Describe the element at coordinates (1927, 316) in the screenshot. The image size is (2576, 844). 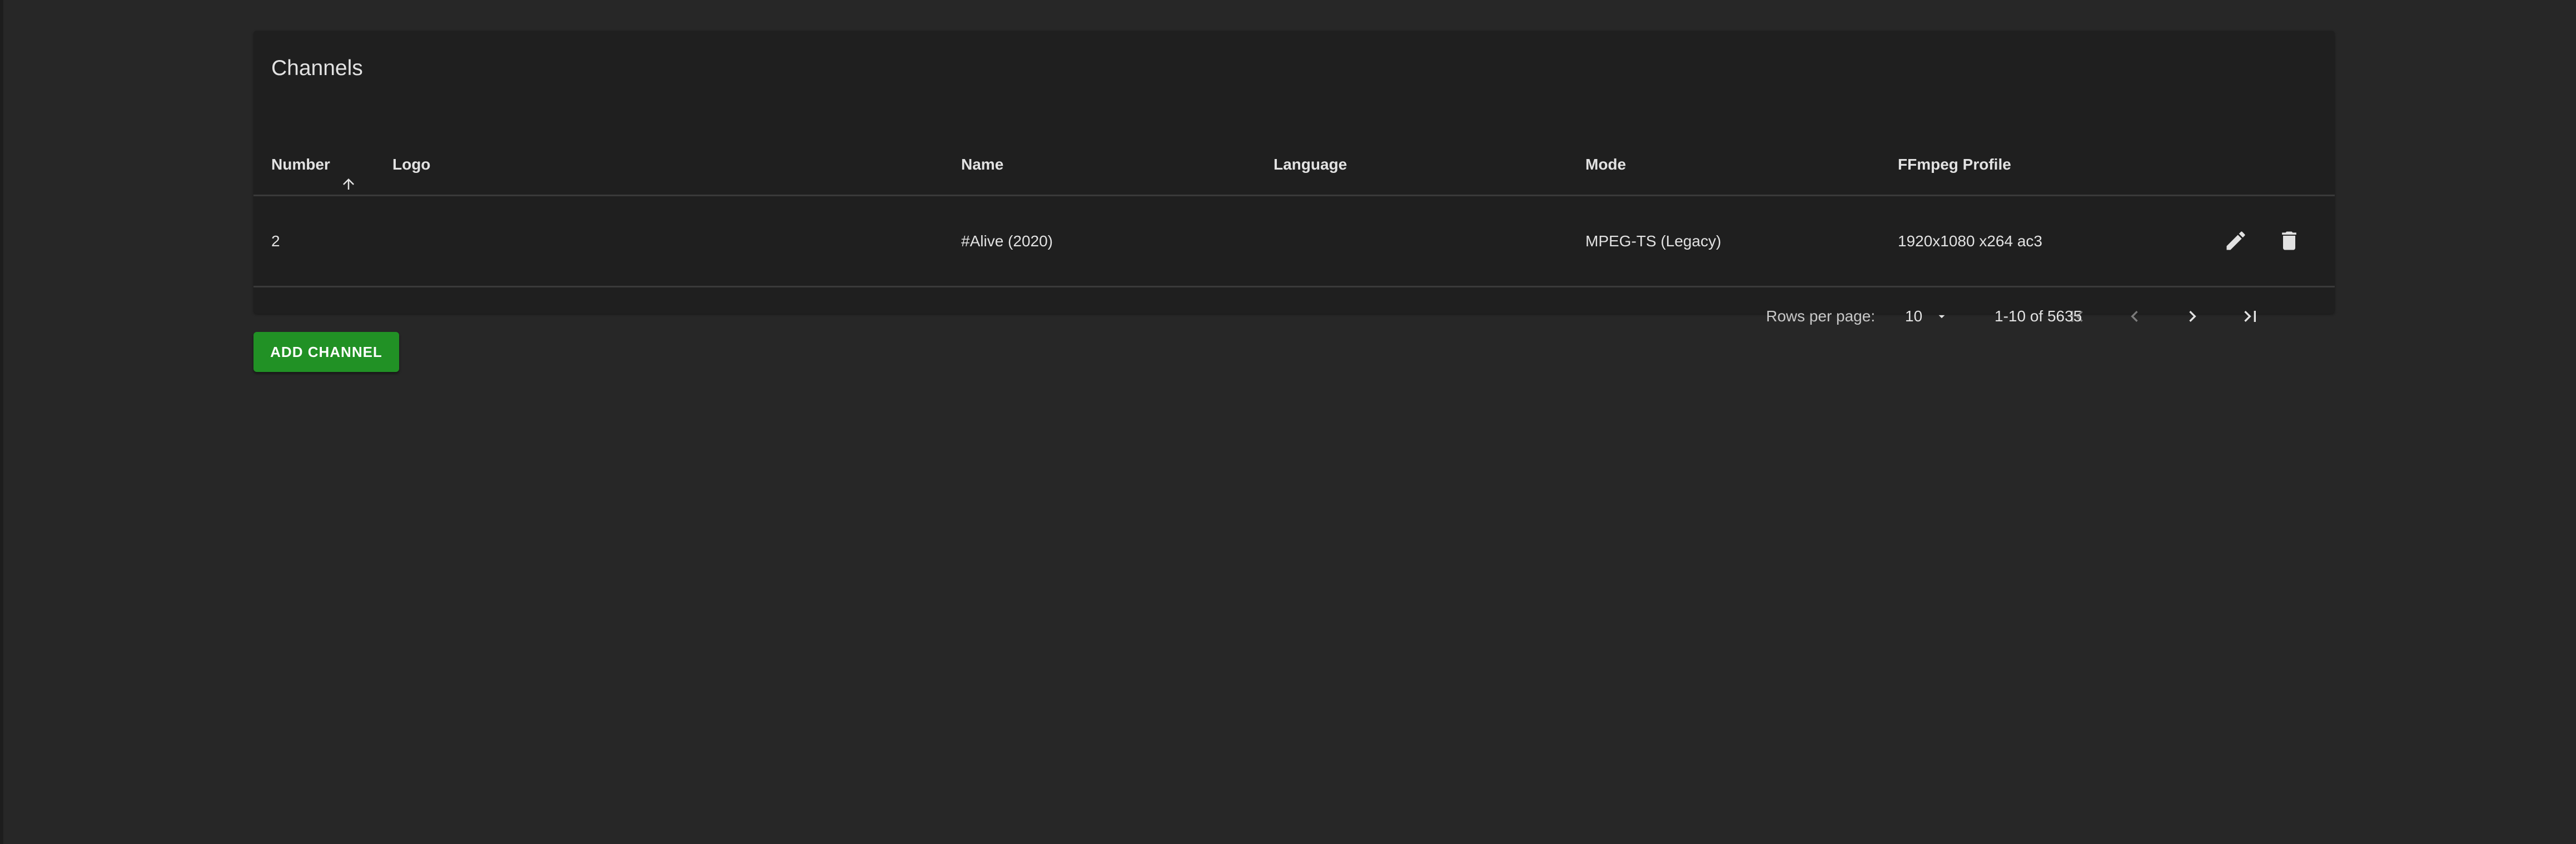
I see `rows-per-page-select: 10` at that location.